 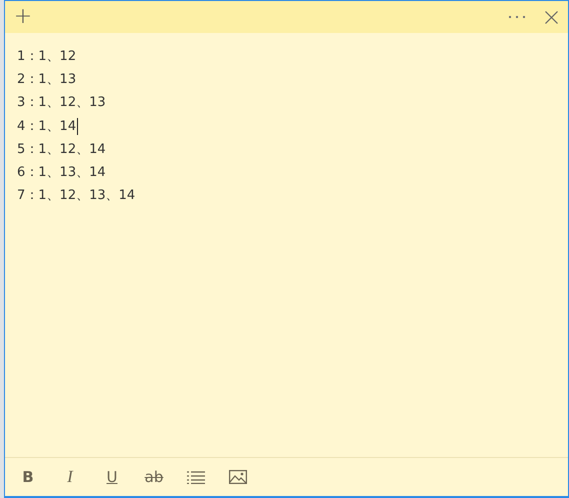 What do you see at coordinates (70, 477) in the screenshot?
I see `italic-button: I` at bounding box center [70, 477].